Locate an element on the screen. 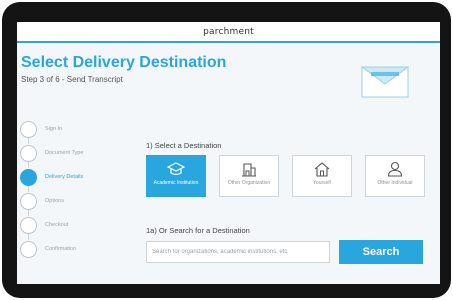 This screenshot has height=300, width=453. search-input is located at coordinates (238, 252).